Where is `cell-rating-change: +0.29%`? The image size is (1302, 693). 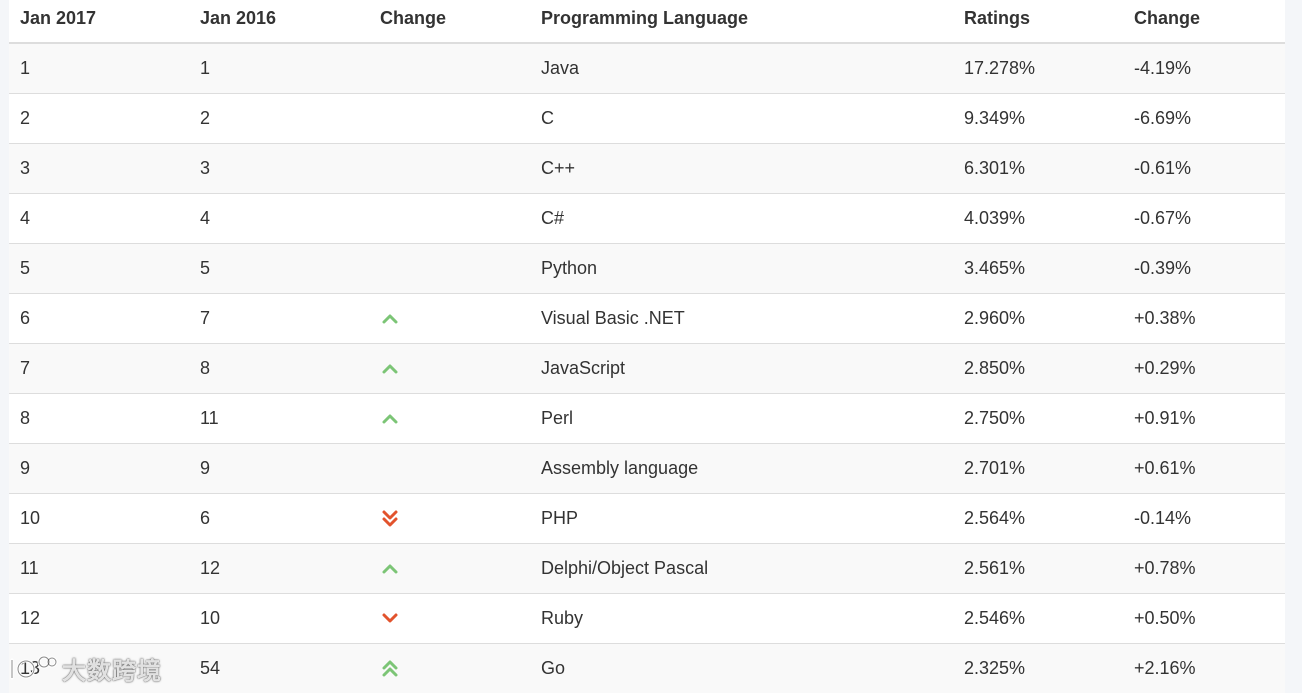 cell-rating-change: +0.29% is located at coordinates (1204, 367).